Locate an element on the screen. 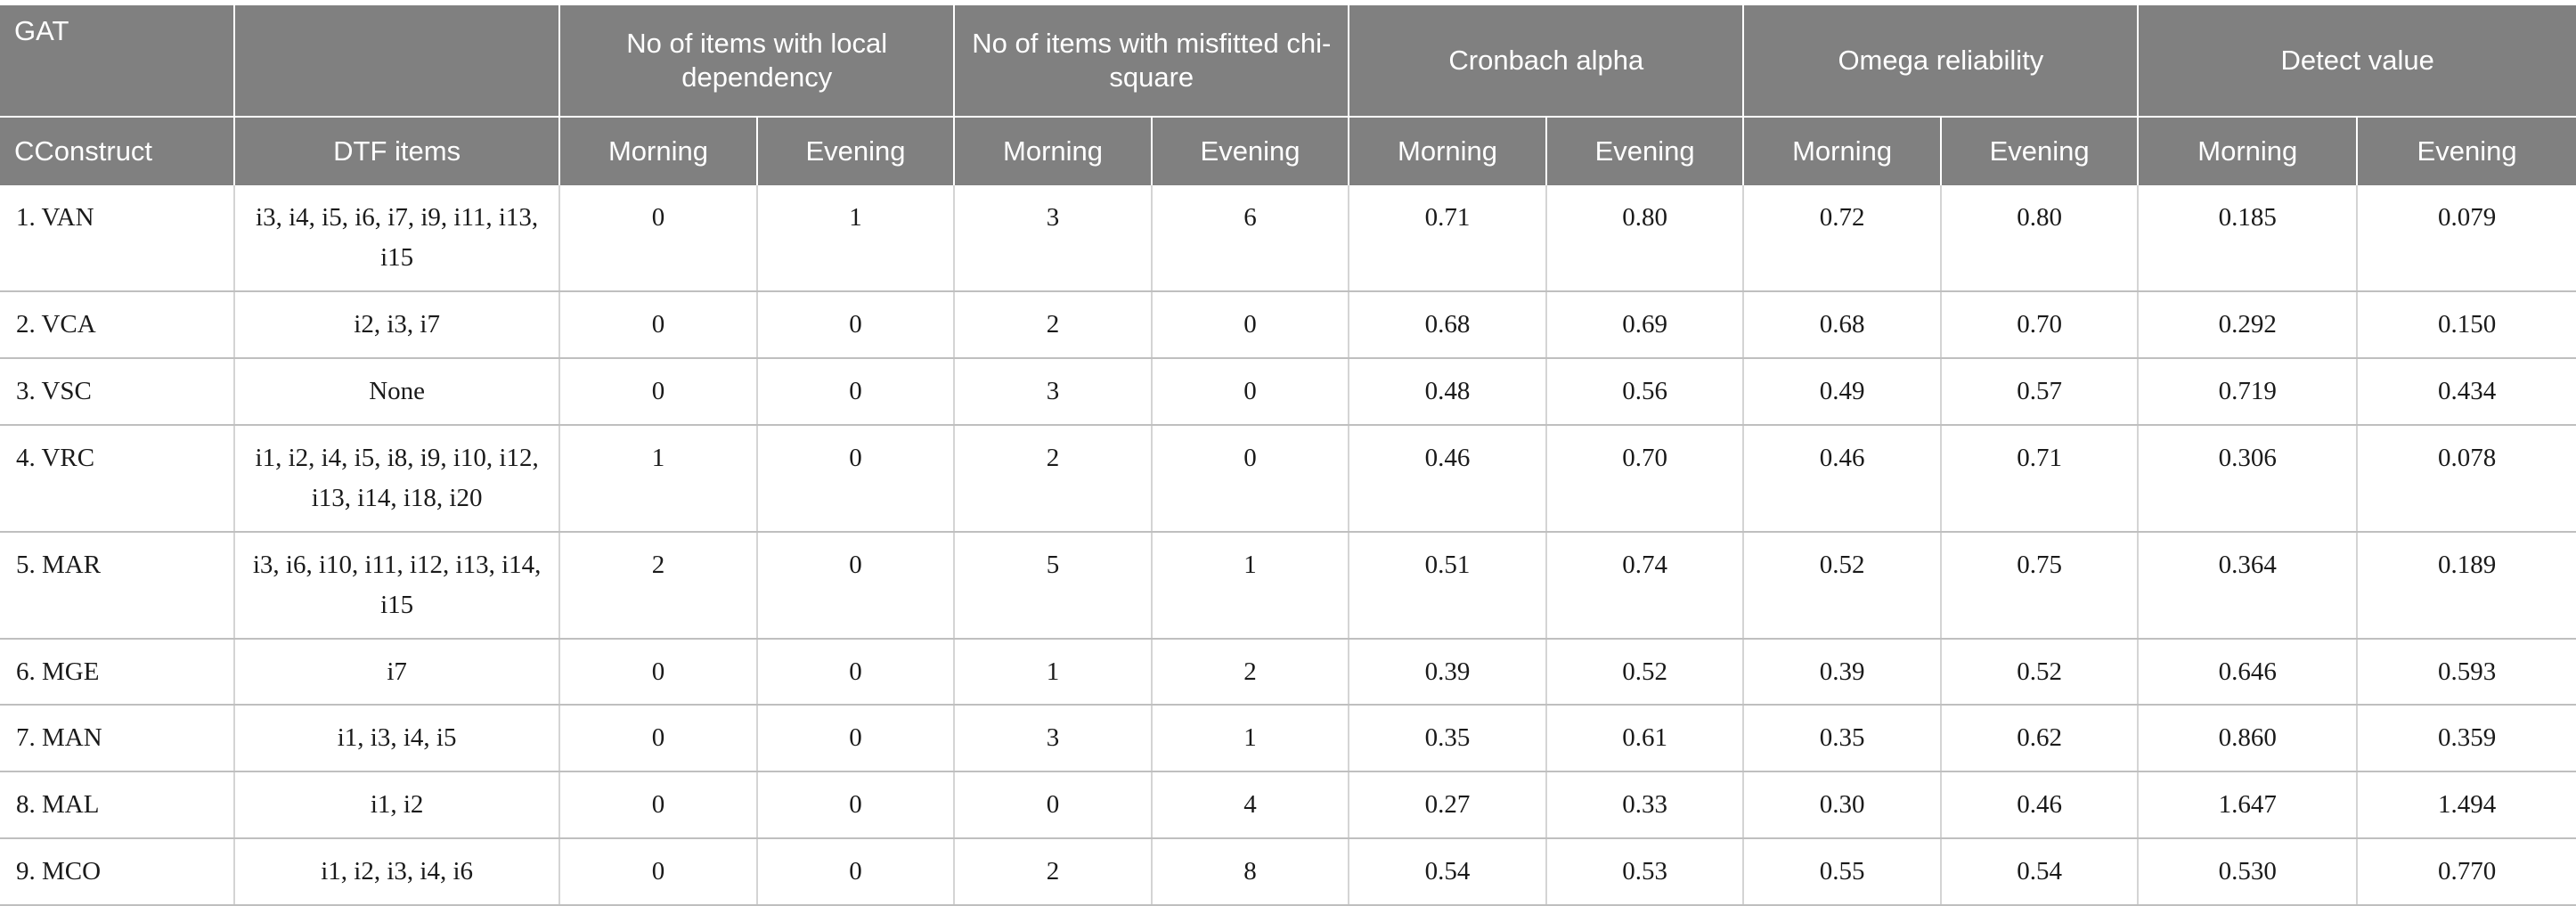 This screenshot has height=906, width=2576. cell-construct: 8. MAL is located at coordinates (118, 805).